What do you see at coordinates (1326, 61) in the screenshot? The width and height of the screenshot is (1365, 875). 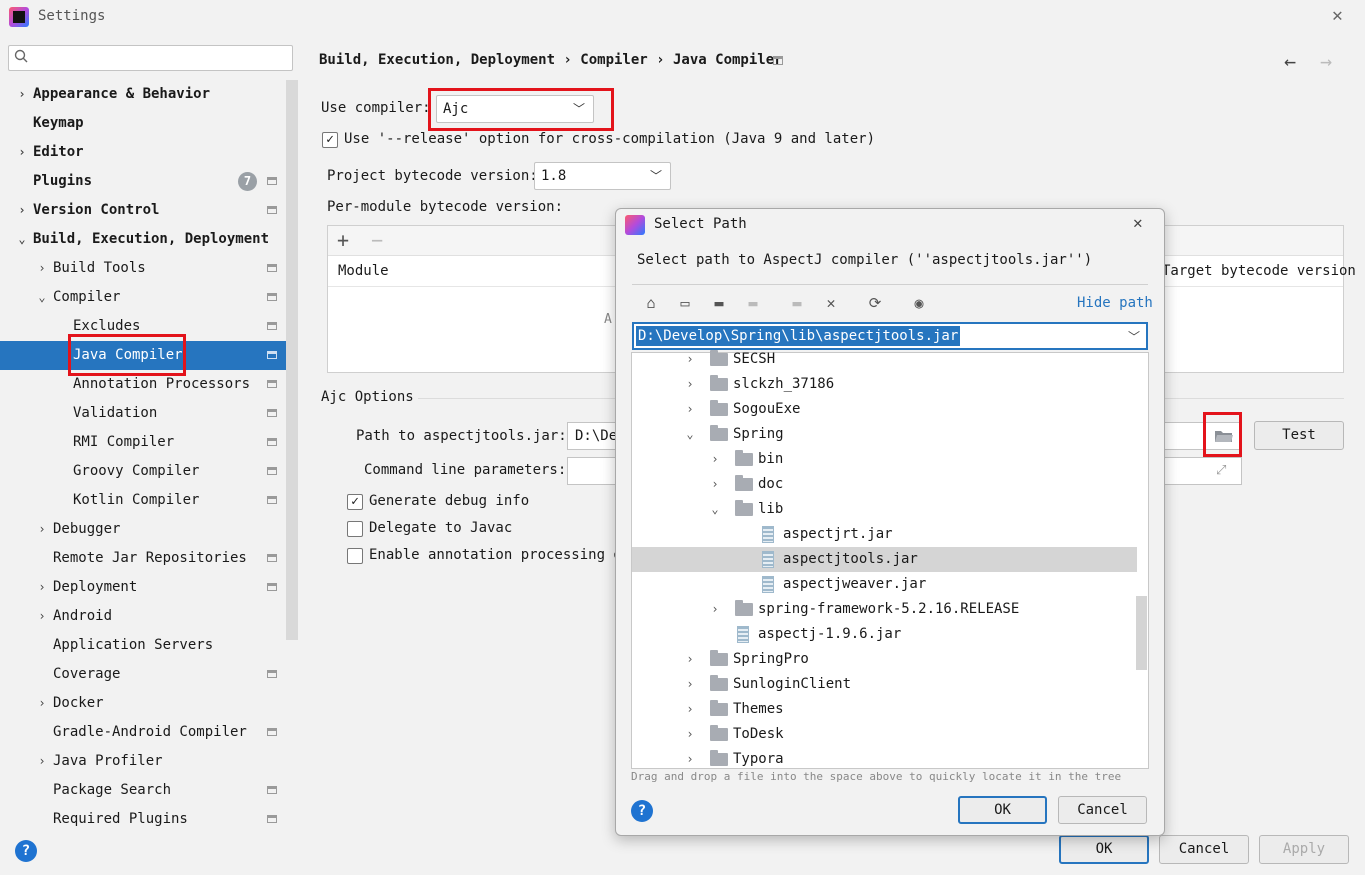 I see `forward-arrow-icon: →` at bounding box center [1326, 61].